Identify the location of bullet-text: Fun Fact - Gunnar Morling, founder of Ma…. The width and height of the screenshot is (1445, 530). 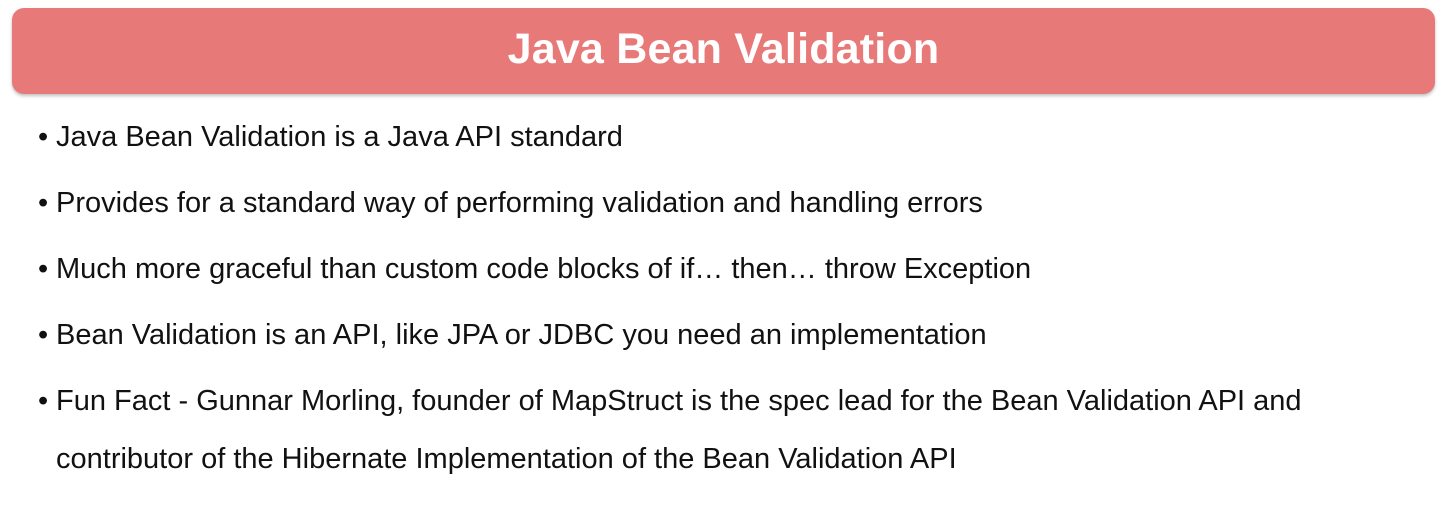
(679, 430).